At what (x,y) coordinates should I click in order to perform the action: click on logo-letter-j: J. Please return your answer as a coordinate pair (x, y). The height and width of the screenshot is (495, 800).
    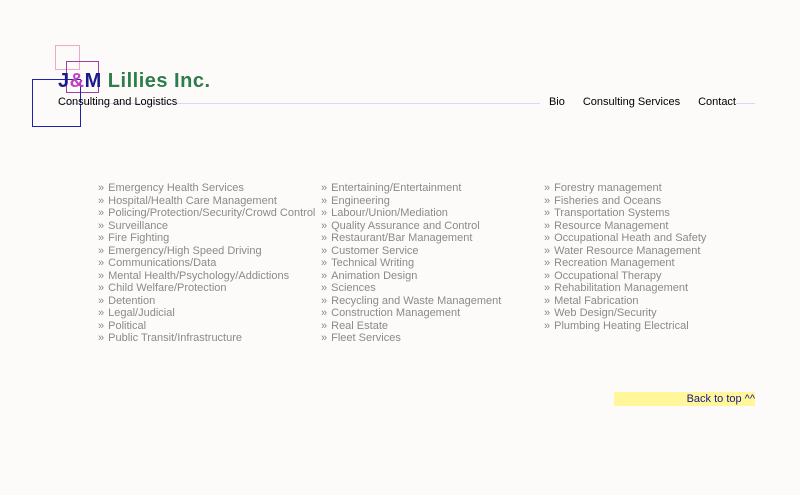
    Looking at the image, I should click on (64, 81).